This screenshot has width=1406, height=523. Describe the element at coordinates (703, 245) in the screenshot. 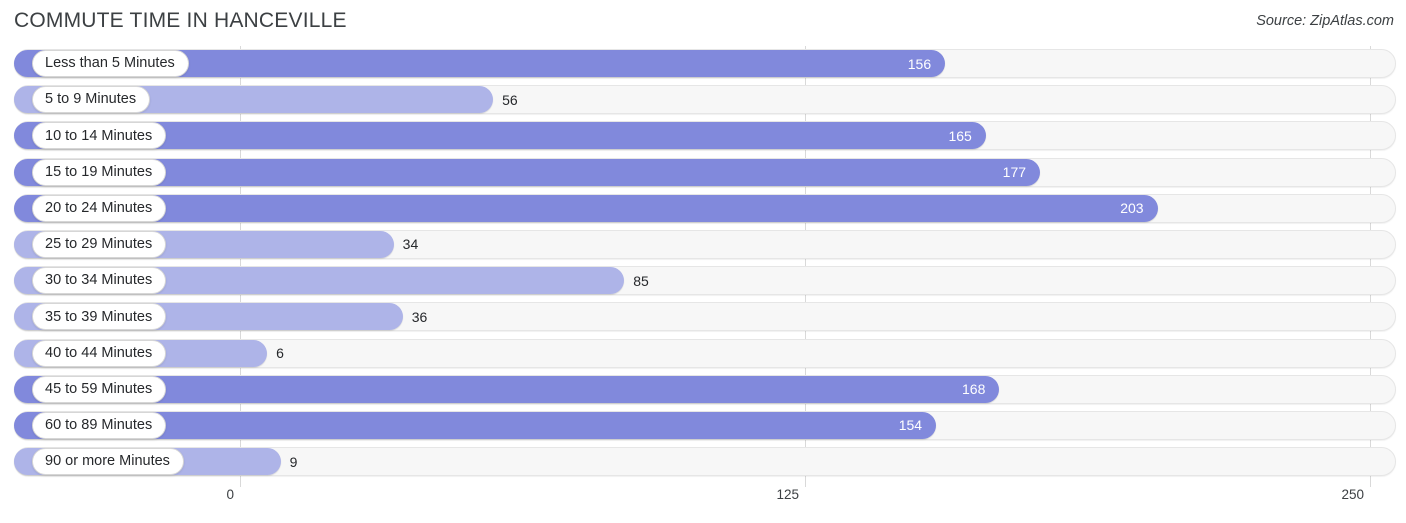

I see `chart-row: 25 to 29 Minutes 34` at that location.